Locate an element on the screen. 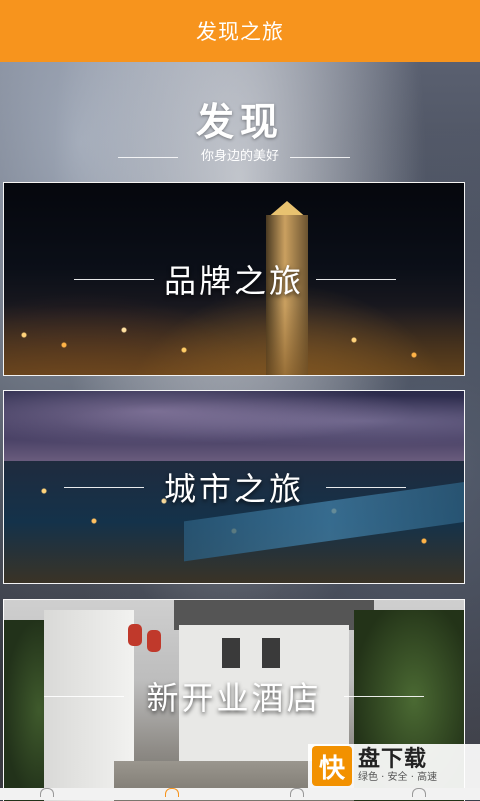  divider-left is located at coordinates (148, 157).